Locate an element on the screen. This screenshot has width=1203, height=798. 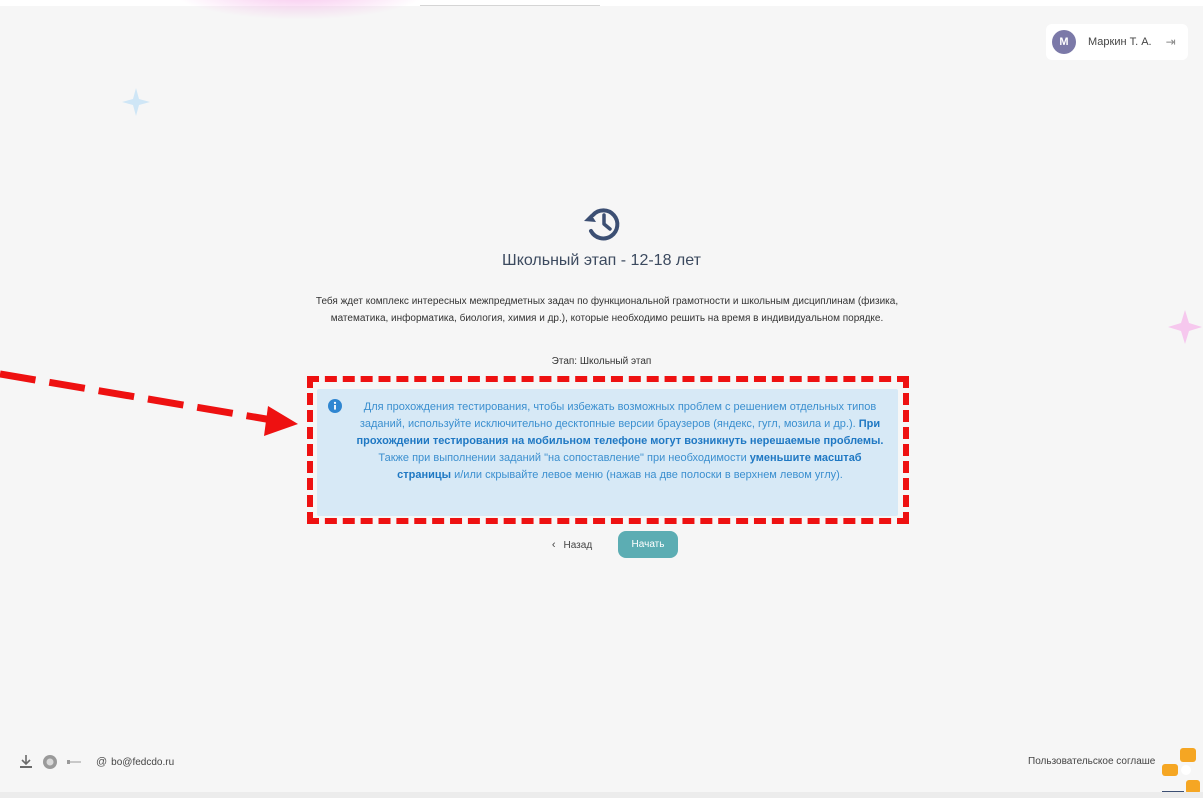
top-strip is located at coordinates (601, 3).